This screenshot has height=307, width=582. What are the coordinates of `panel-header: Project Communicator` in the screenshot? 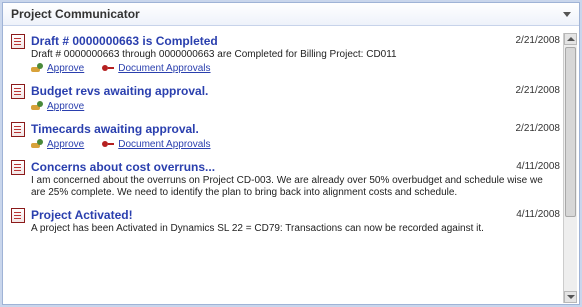 It's located at (291, 14).